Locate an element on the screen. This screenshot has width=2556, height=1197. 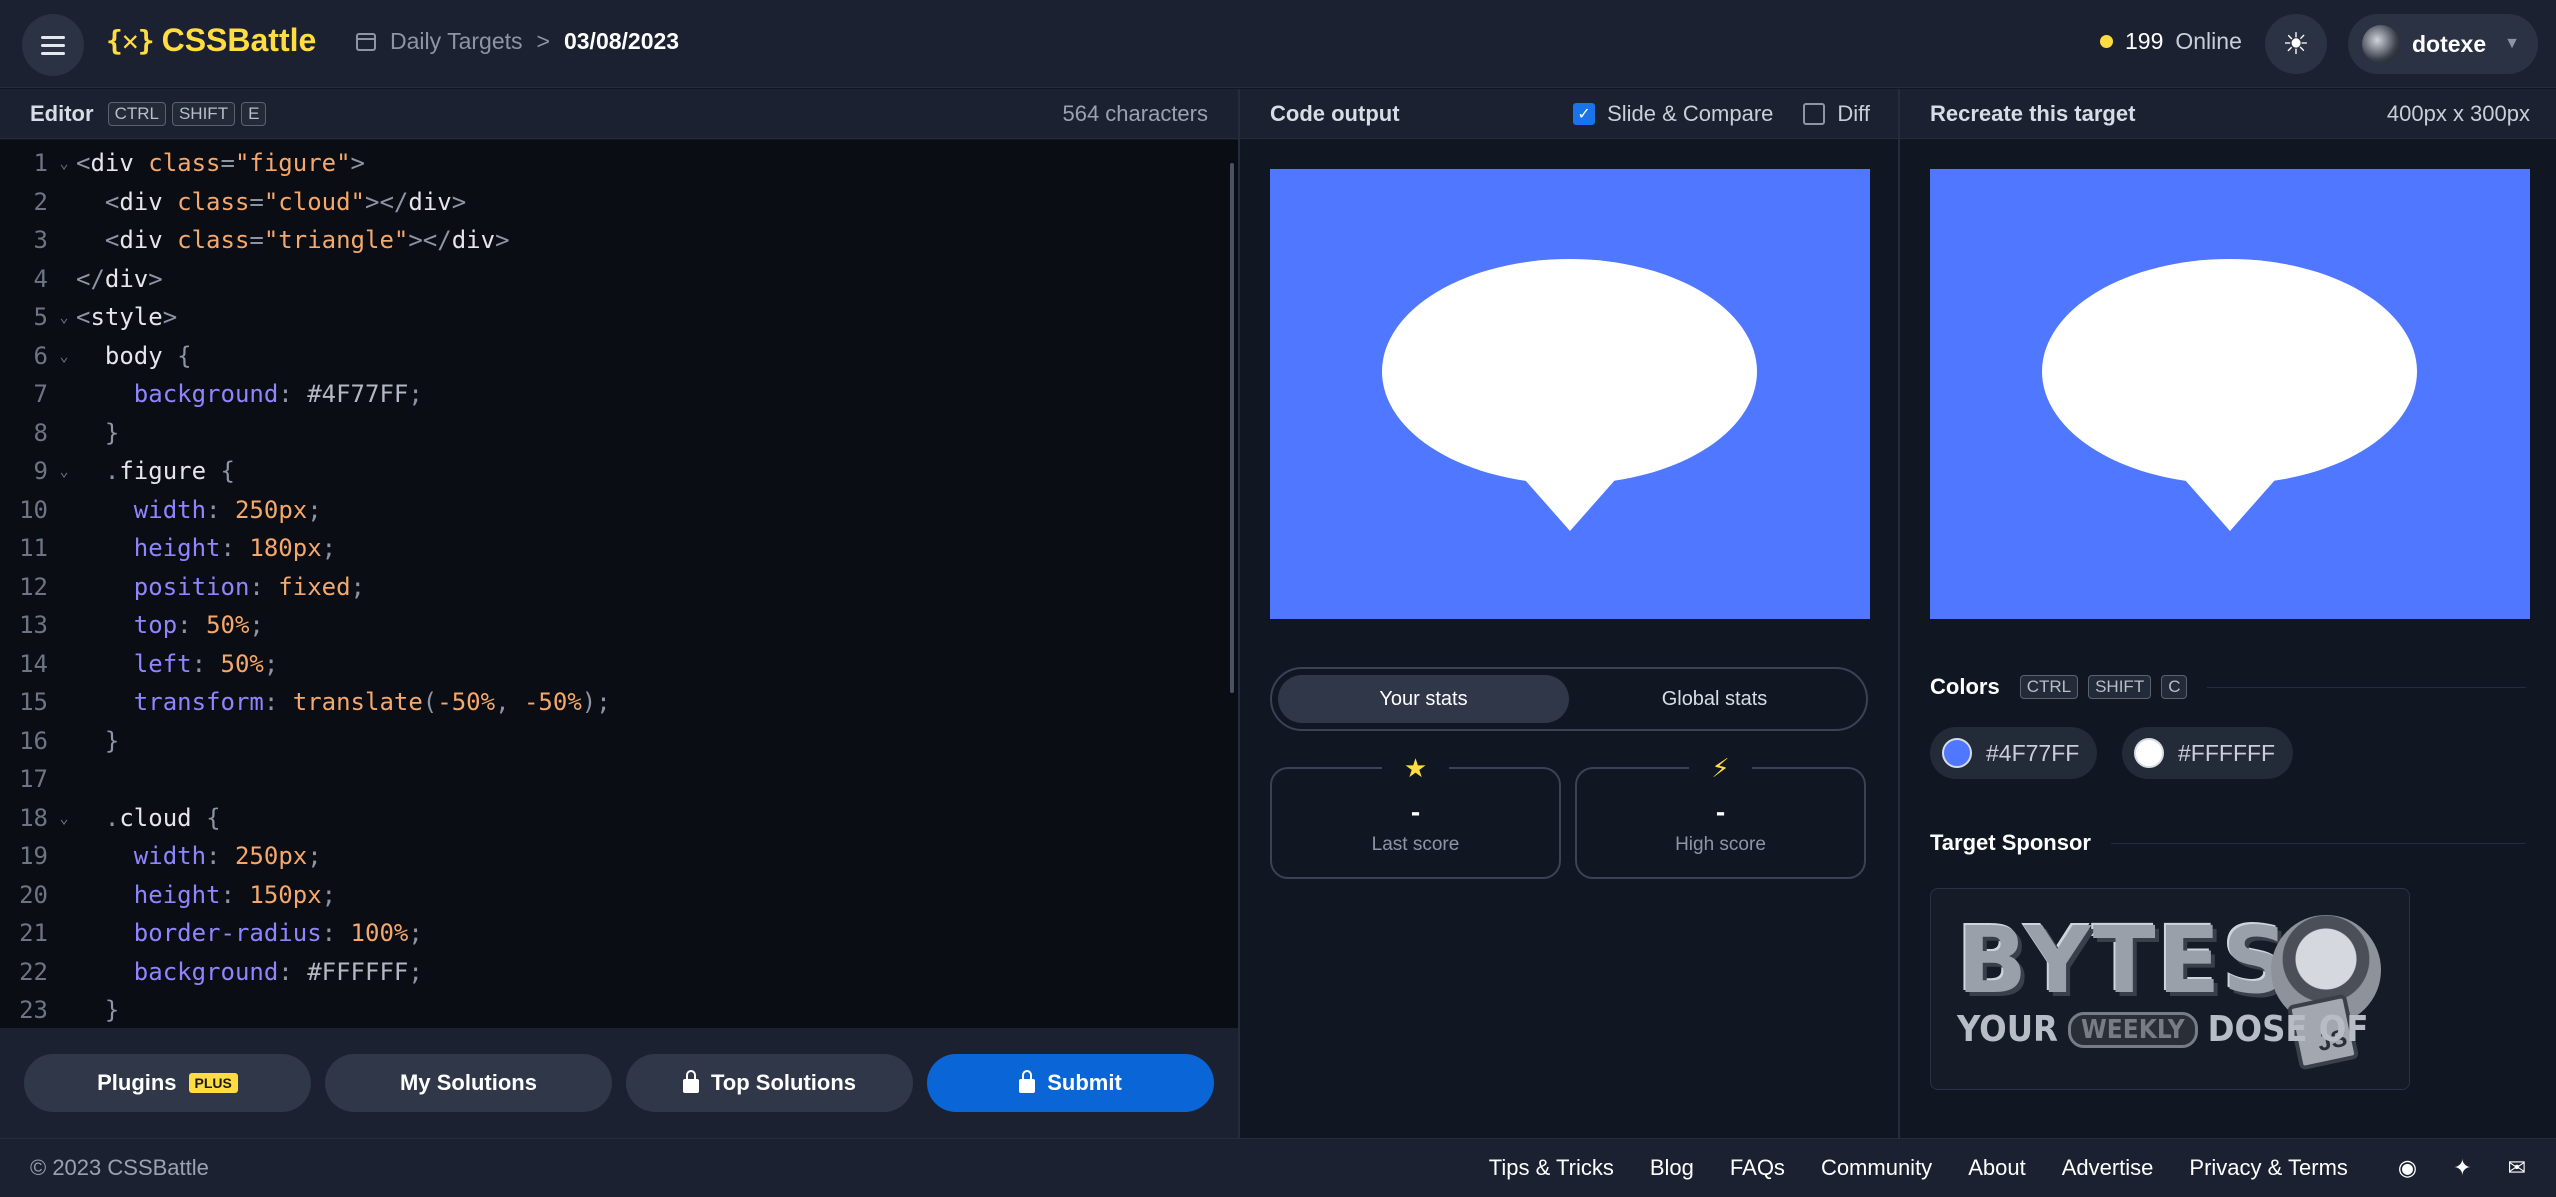
plugins-button: Plugins PLUS is located at coordinates (167, 1083).